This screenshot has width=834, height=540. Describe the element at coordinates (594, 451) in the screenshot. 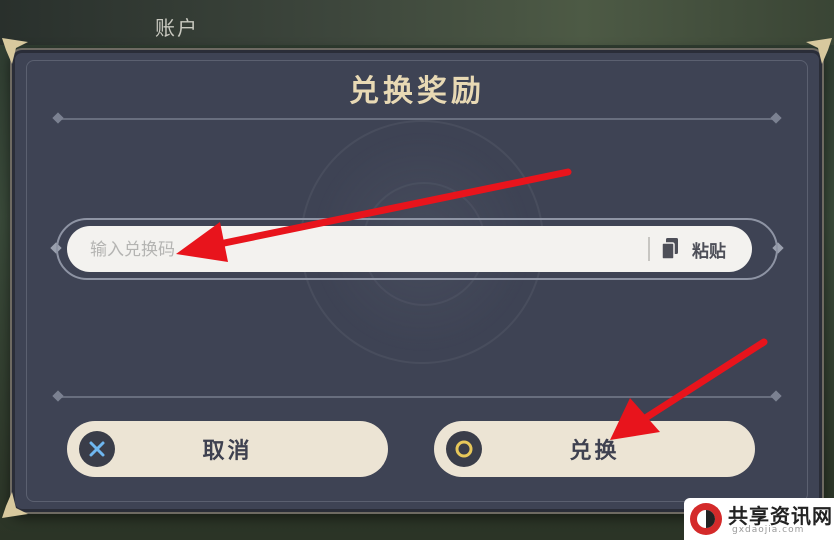

I see `redeem-label: 兑换` at that location.